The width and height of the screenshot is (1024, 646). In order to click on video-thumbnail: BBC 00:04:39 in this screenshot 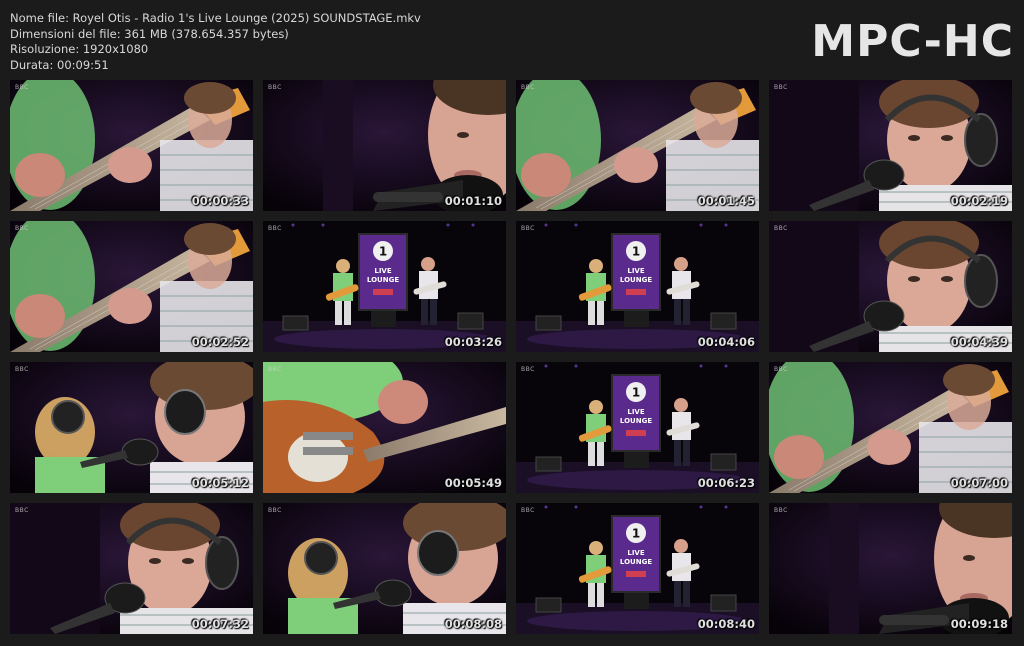, I will do `click(890, 286)`.